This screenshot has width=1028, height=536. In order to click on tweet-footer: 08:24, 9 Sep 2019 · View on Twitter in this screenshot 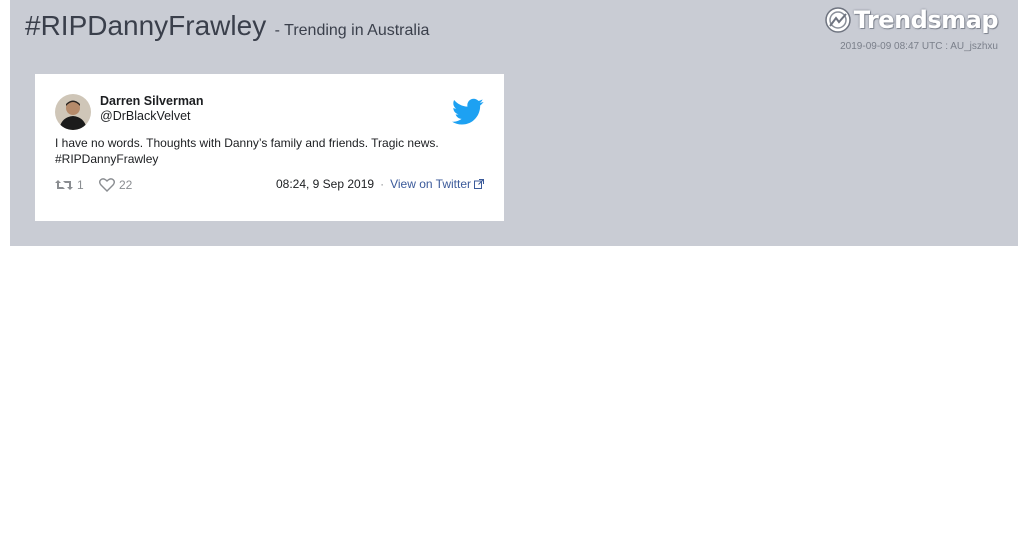, I will do `click(380, 184)`.